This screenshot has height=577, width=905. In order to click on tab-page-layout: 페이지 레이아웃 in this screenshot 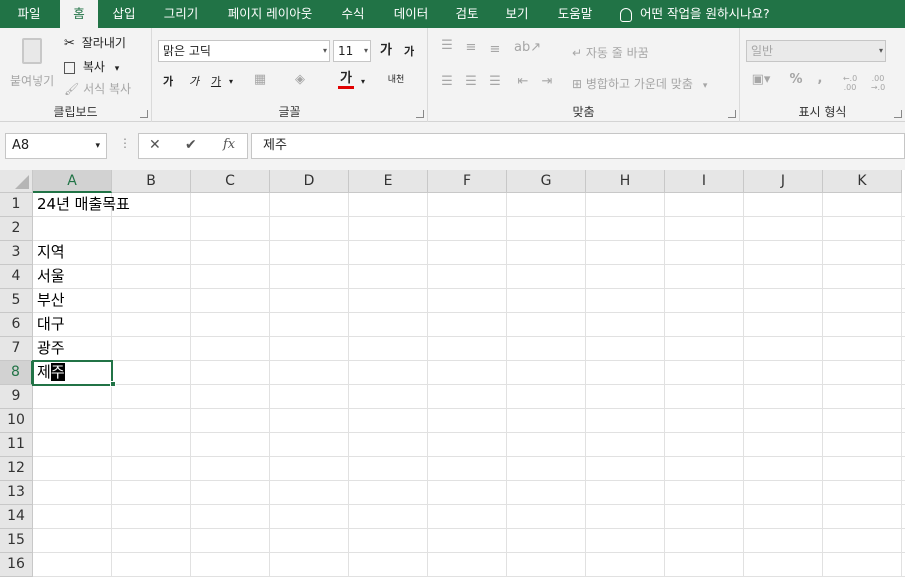, I will do `click(270, 14)`.